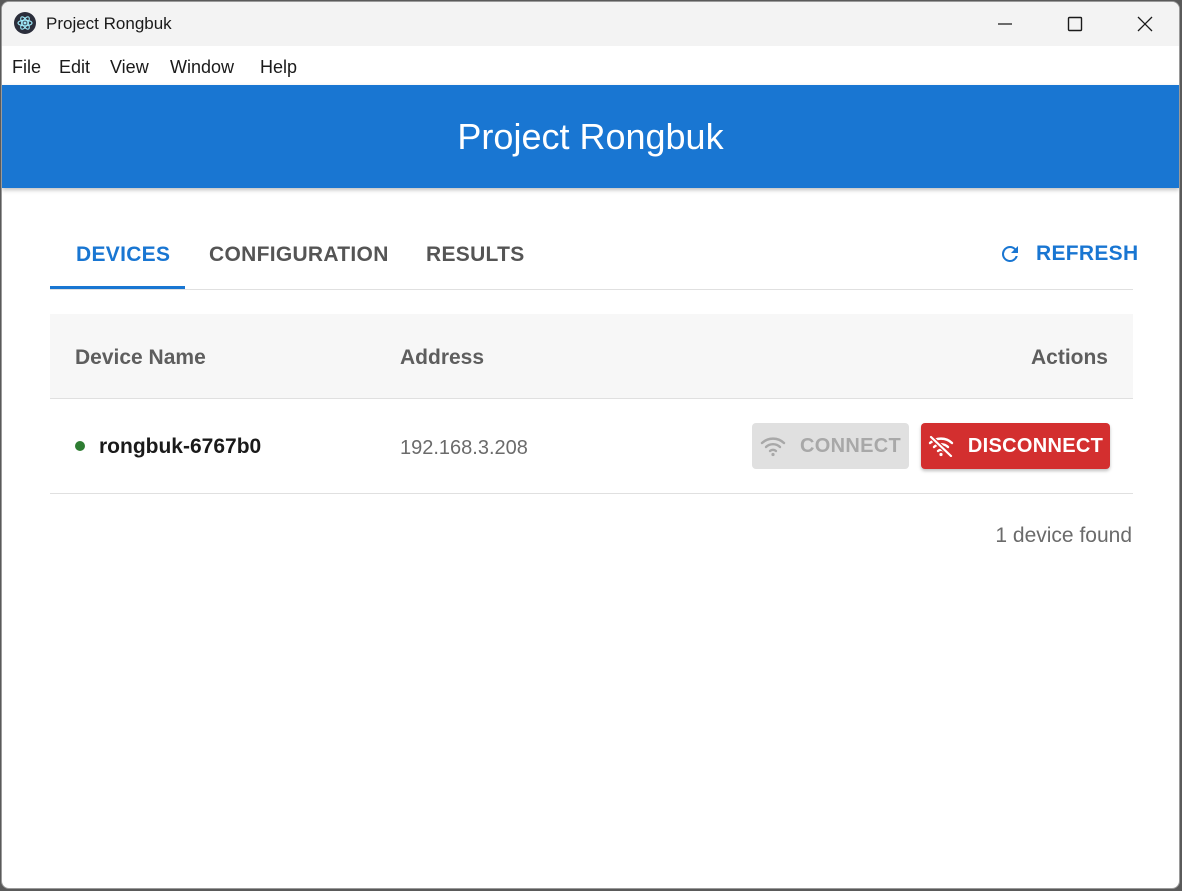 Image resolution: width=1182 pixels, height=891 pixels. I want to click on connect-label: CONNECT, so click(850, 445).